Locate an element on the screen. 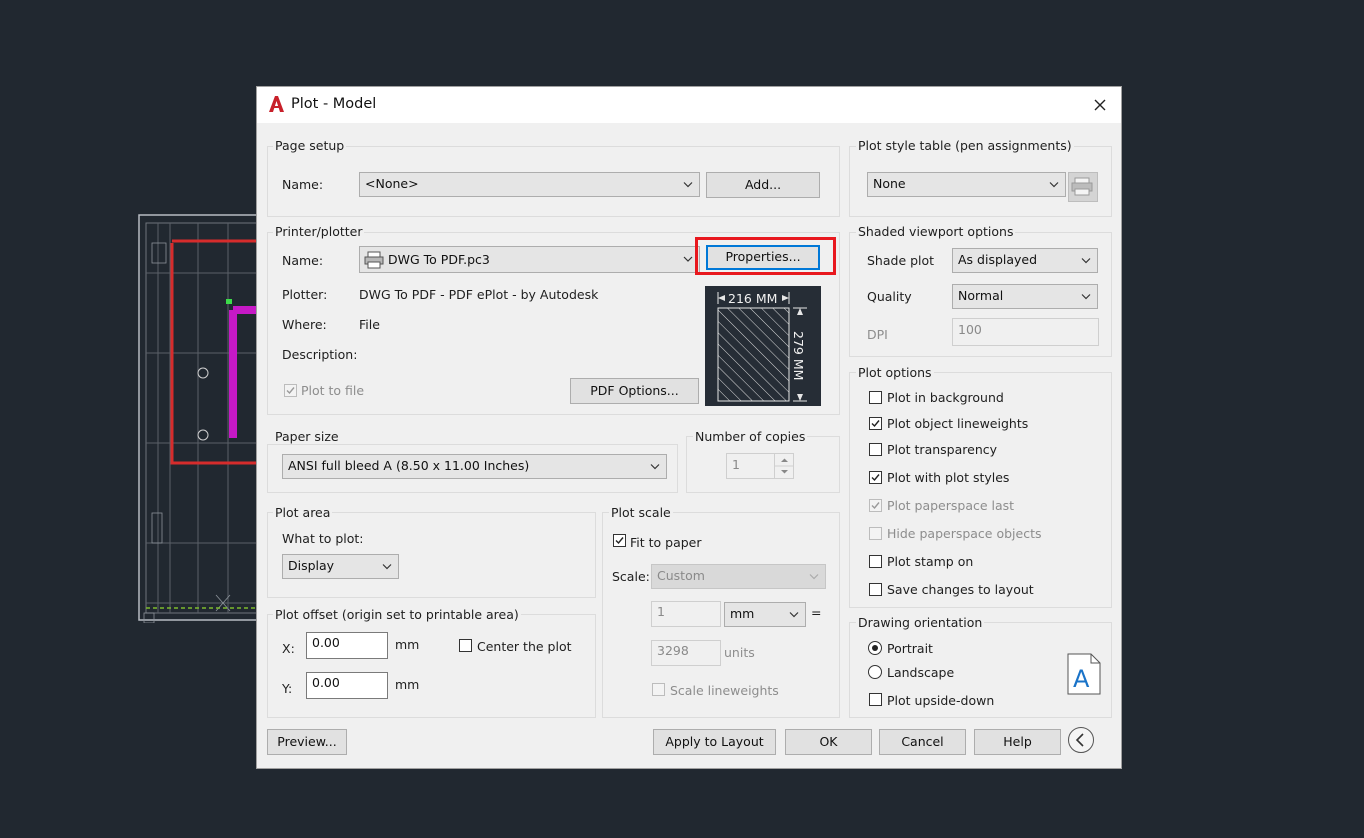 Image resolution: width=1364 pixels, height=838 pixels. offset-y-label: Y: is located at coordinates (287, 688).